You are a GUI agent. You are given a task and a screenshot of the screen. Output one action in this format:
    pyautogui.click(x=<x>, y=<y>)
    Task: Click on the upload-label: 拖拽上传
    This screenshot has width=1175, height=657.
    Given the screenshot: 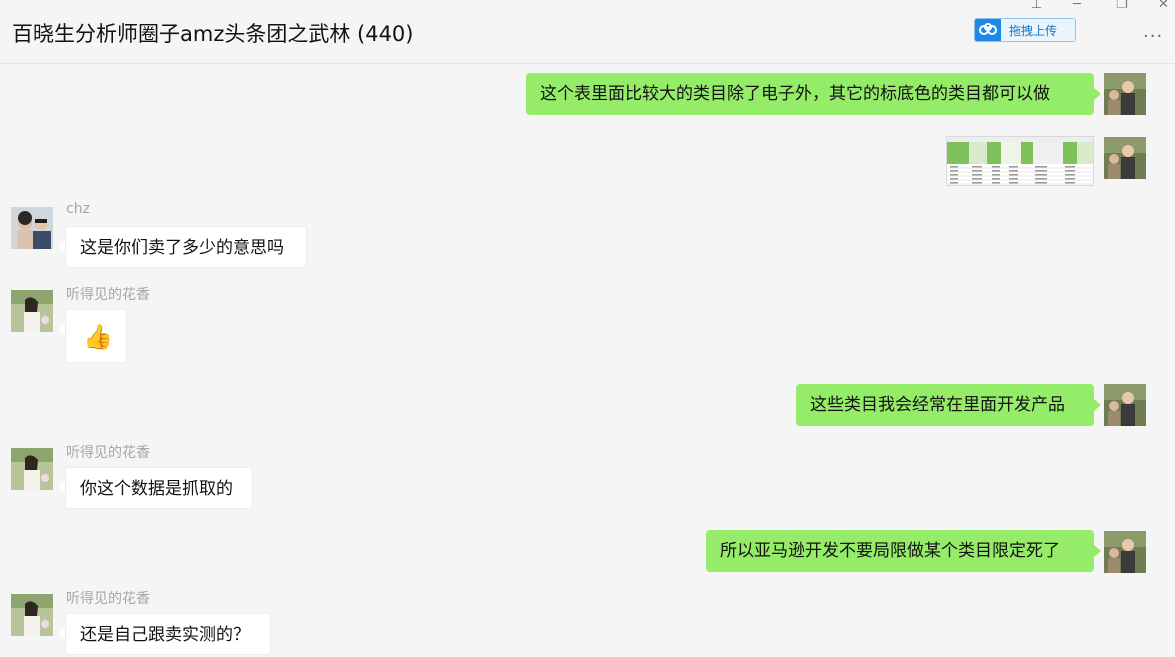 What is the action you would take?
    pyautogui.click(x=1033, y=30)
    